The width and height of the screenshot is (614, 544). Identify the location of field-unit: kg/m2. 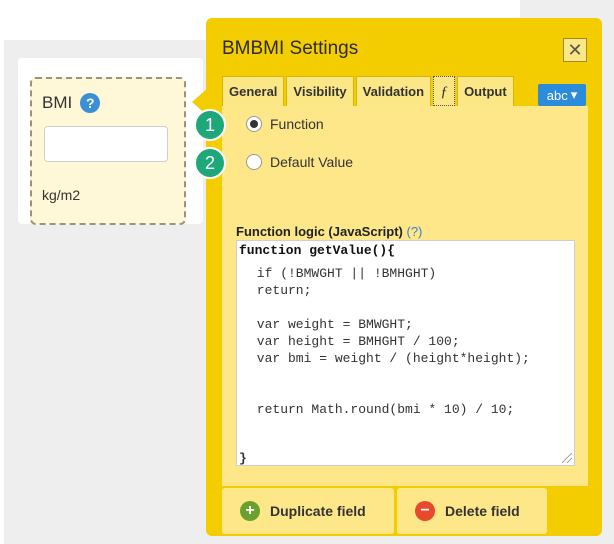
(61, 195).